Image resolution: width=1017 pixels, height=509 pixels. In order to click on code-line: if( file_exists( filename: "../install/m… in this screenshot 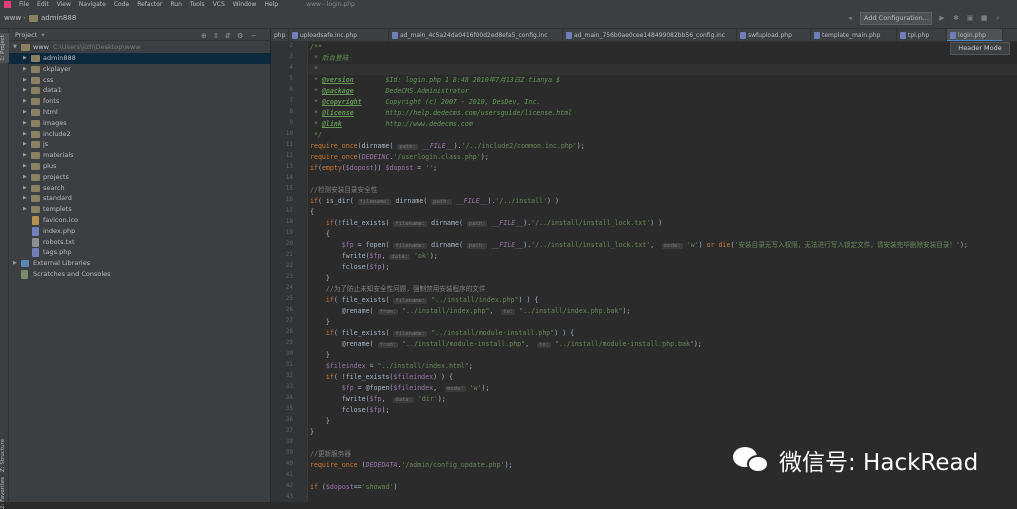, I will do `click(442, 333)`.